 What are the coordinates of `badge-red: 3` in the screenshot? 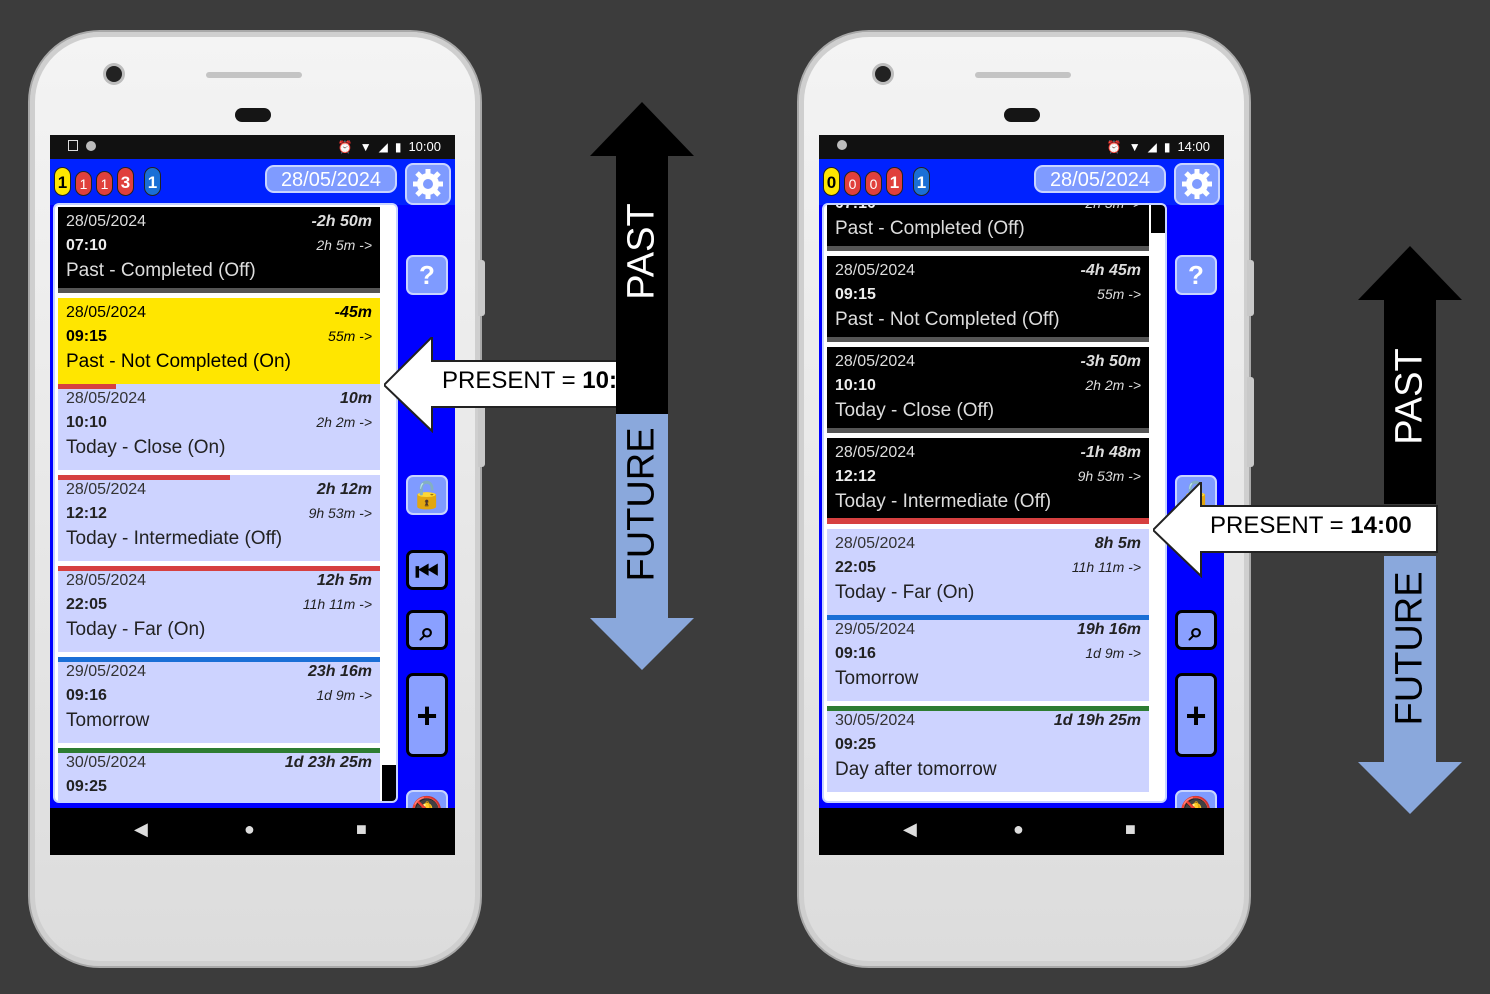 It's located at (125, 181).